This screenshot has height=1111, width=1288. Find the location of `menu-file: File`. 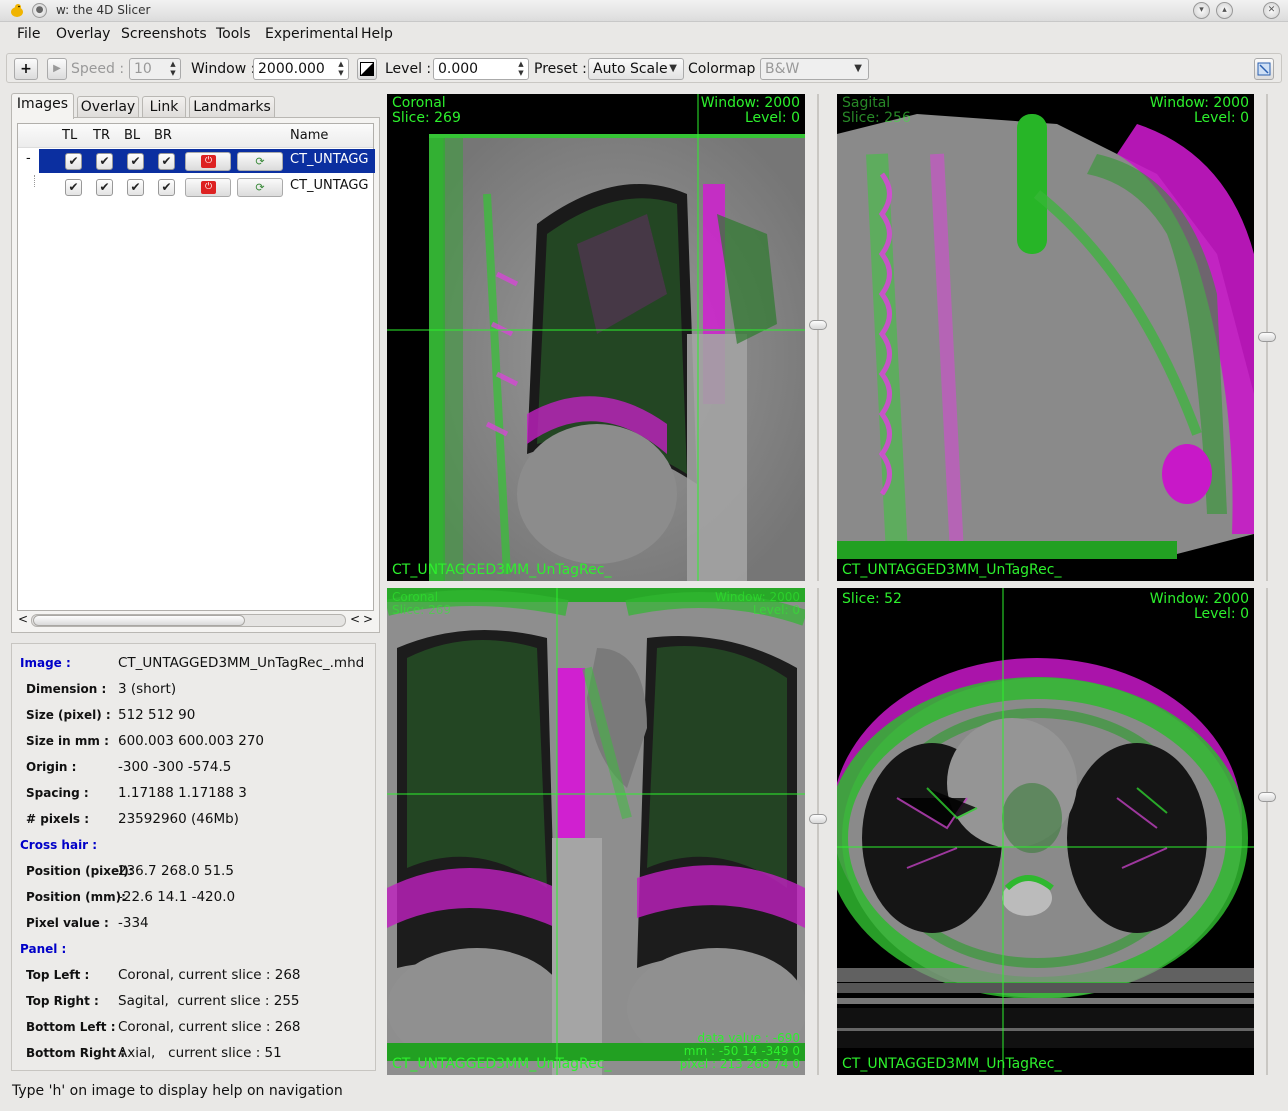

menu-file: File is located at coordinates (28, 34).